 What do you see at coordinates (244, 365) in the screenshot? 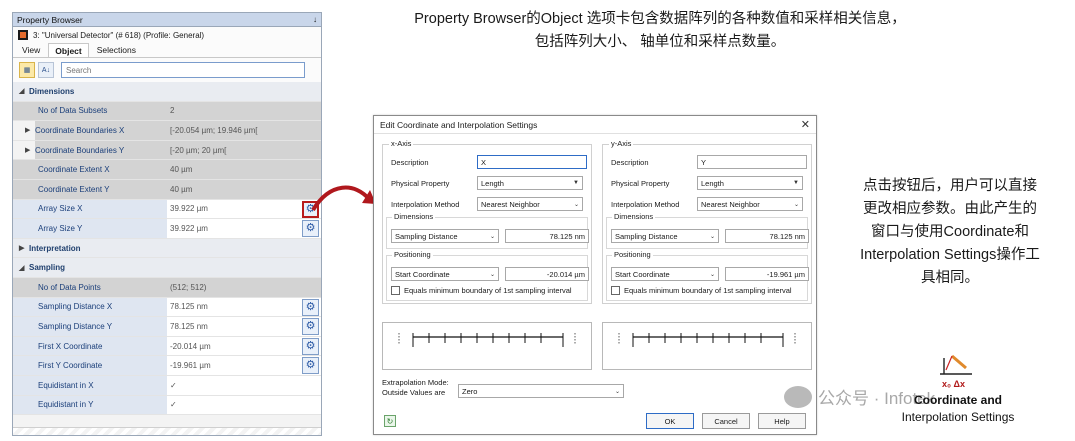
I see `property-value: -19.961 µm` at bounding box center [244, 365].